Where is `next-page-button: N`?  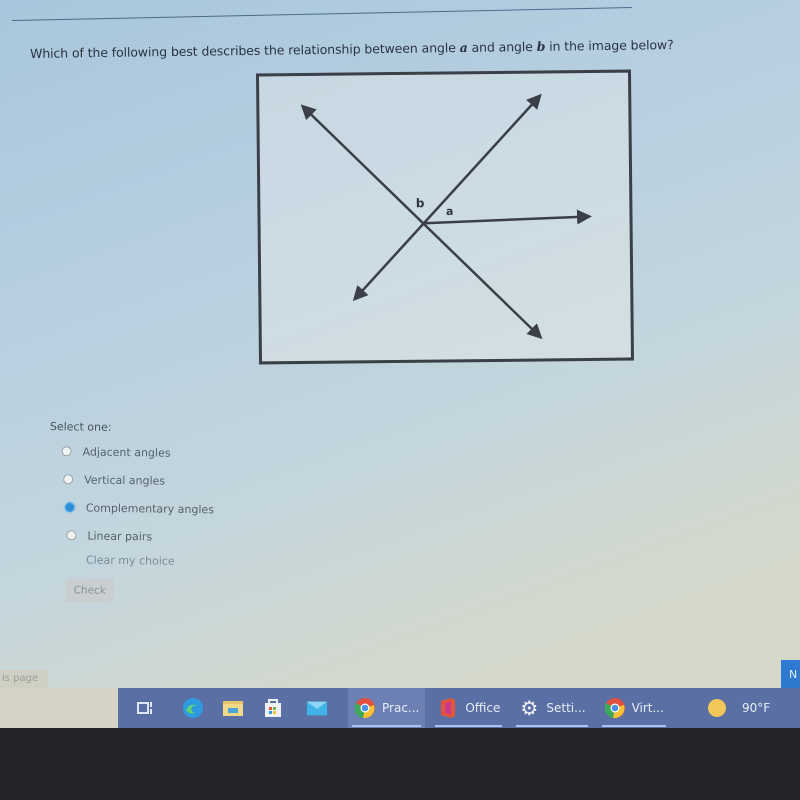
next-page-button: N is located at coordinates (790, 675).